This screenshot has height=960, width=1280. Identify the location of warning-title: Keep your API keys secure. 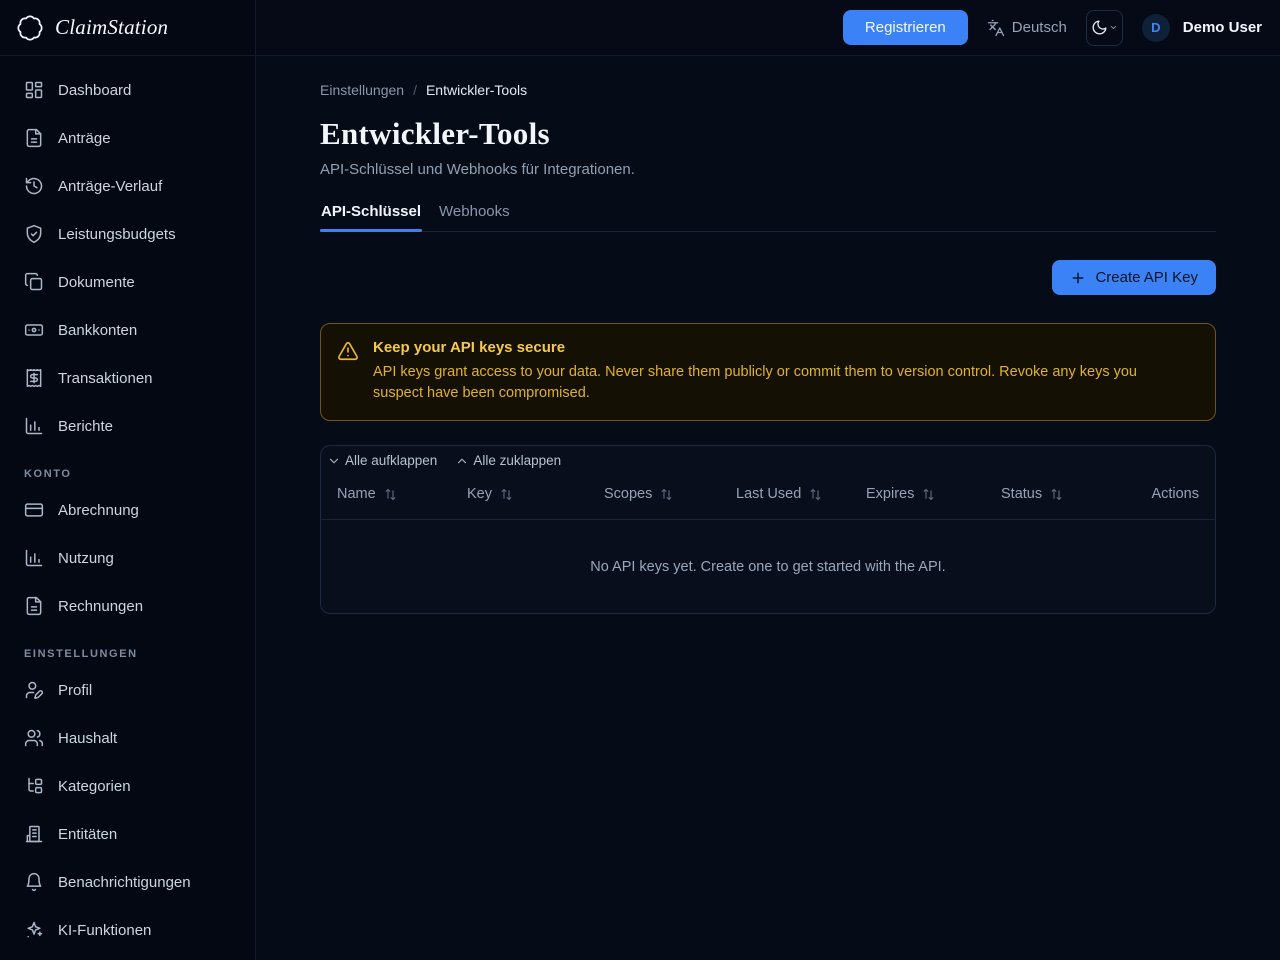
(469, 347).